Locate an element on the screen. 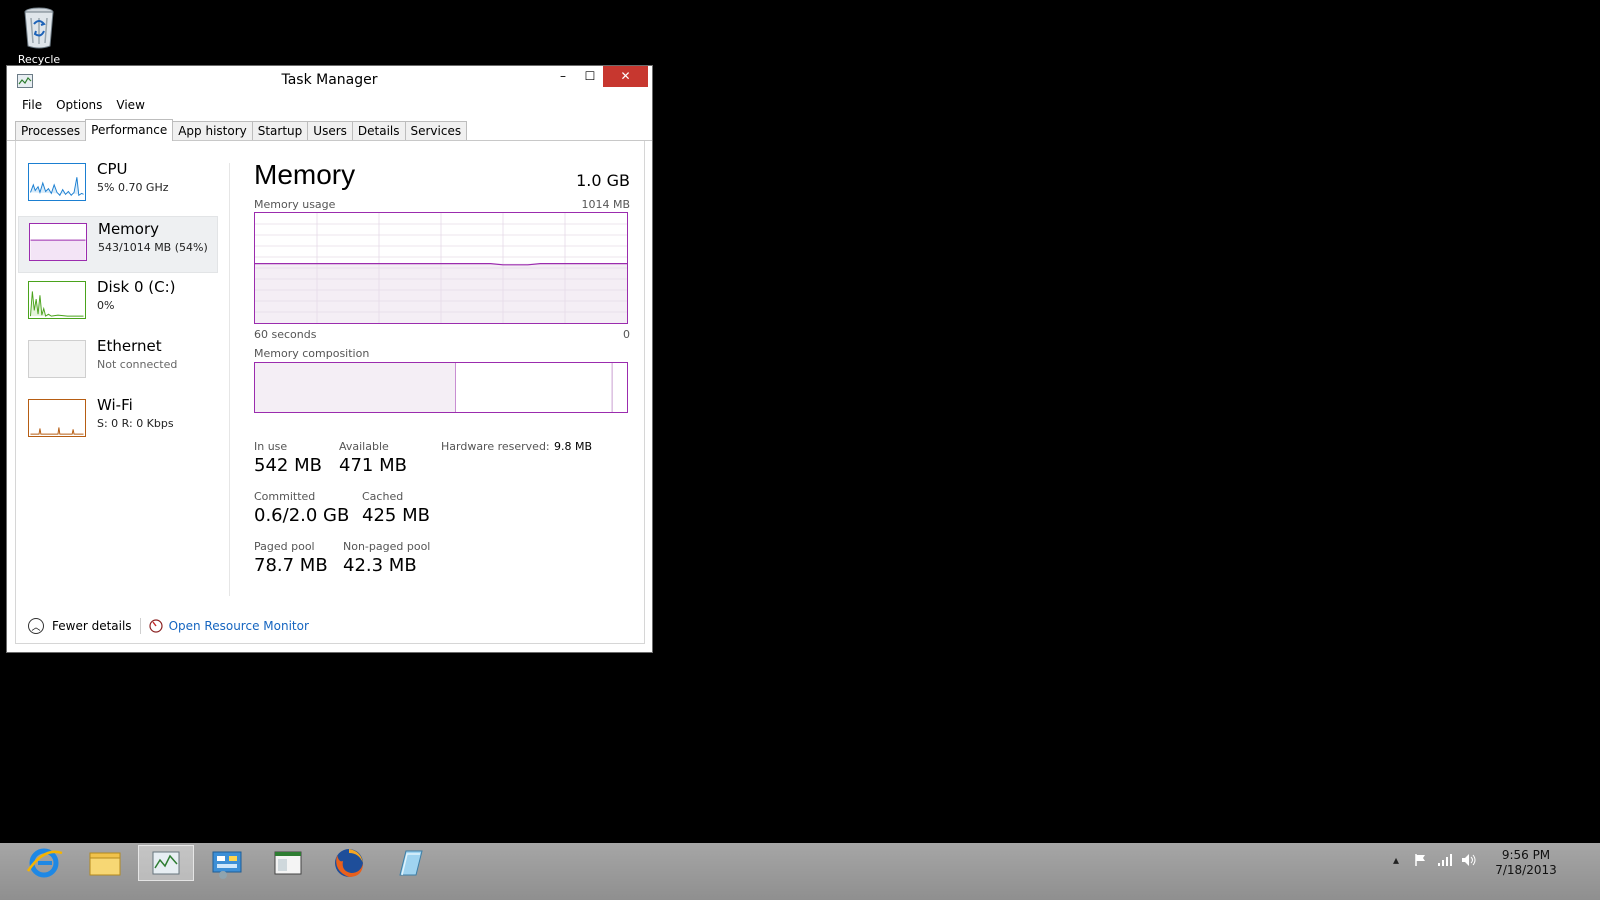  tray-overflow-icon: ▴ is located at coordinates (1396, 860).